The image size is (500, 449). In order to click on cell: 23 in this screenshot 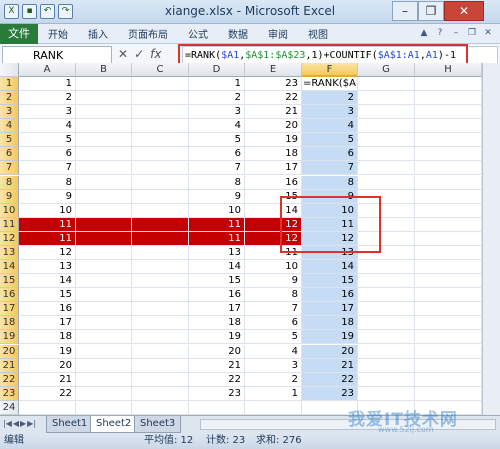, I will do `click(273, 84)`.